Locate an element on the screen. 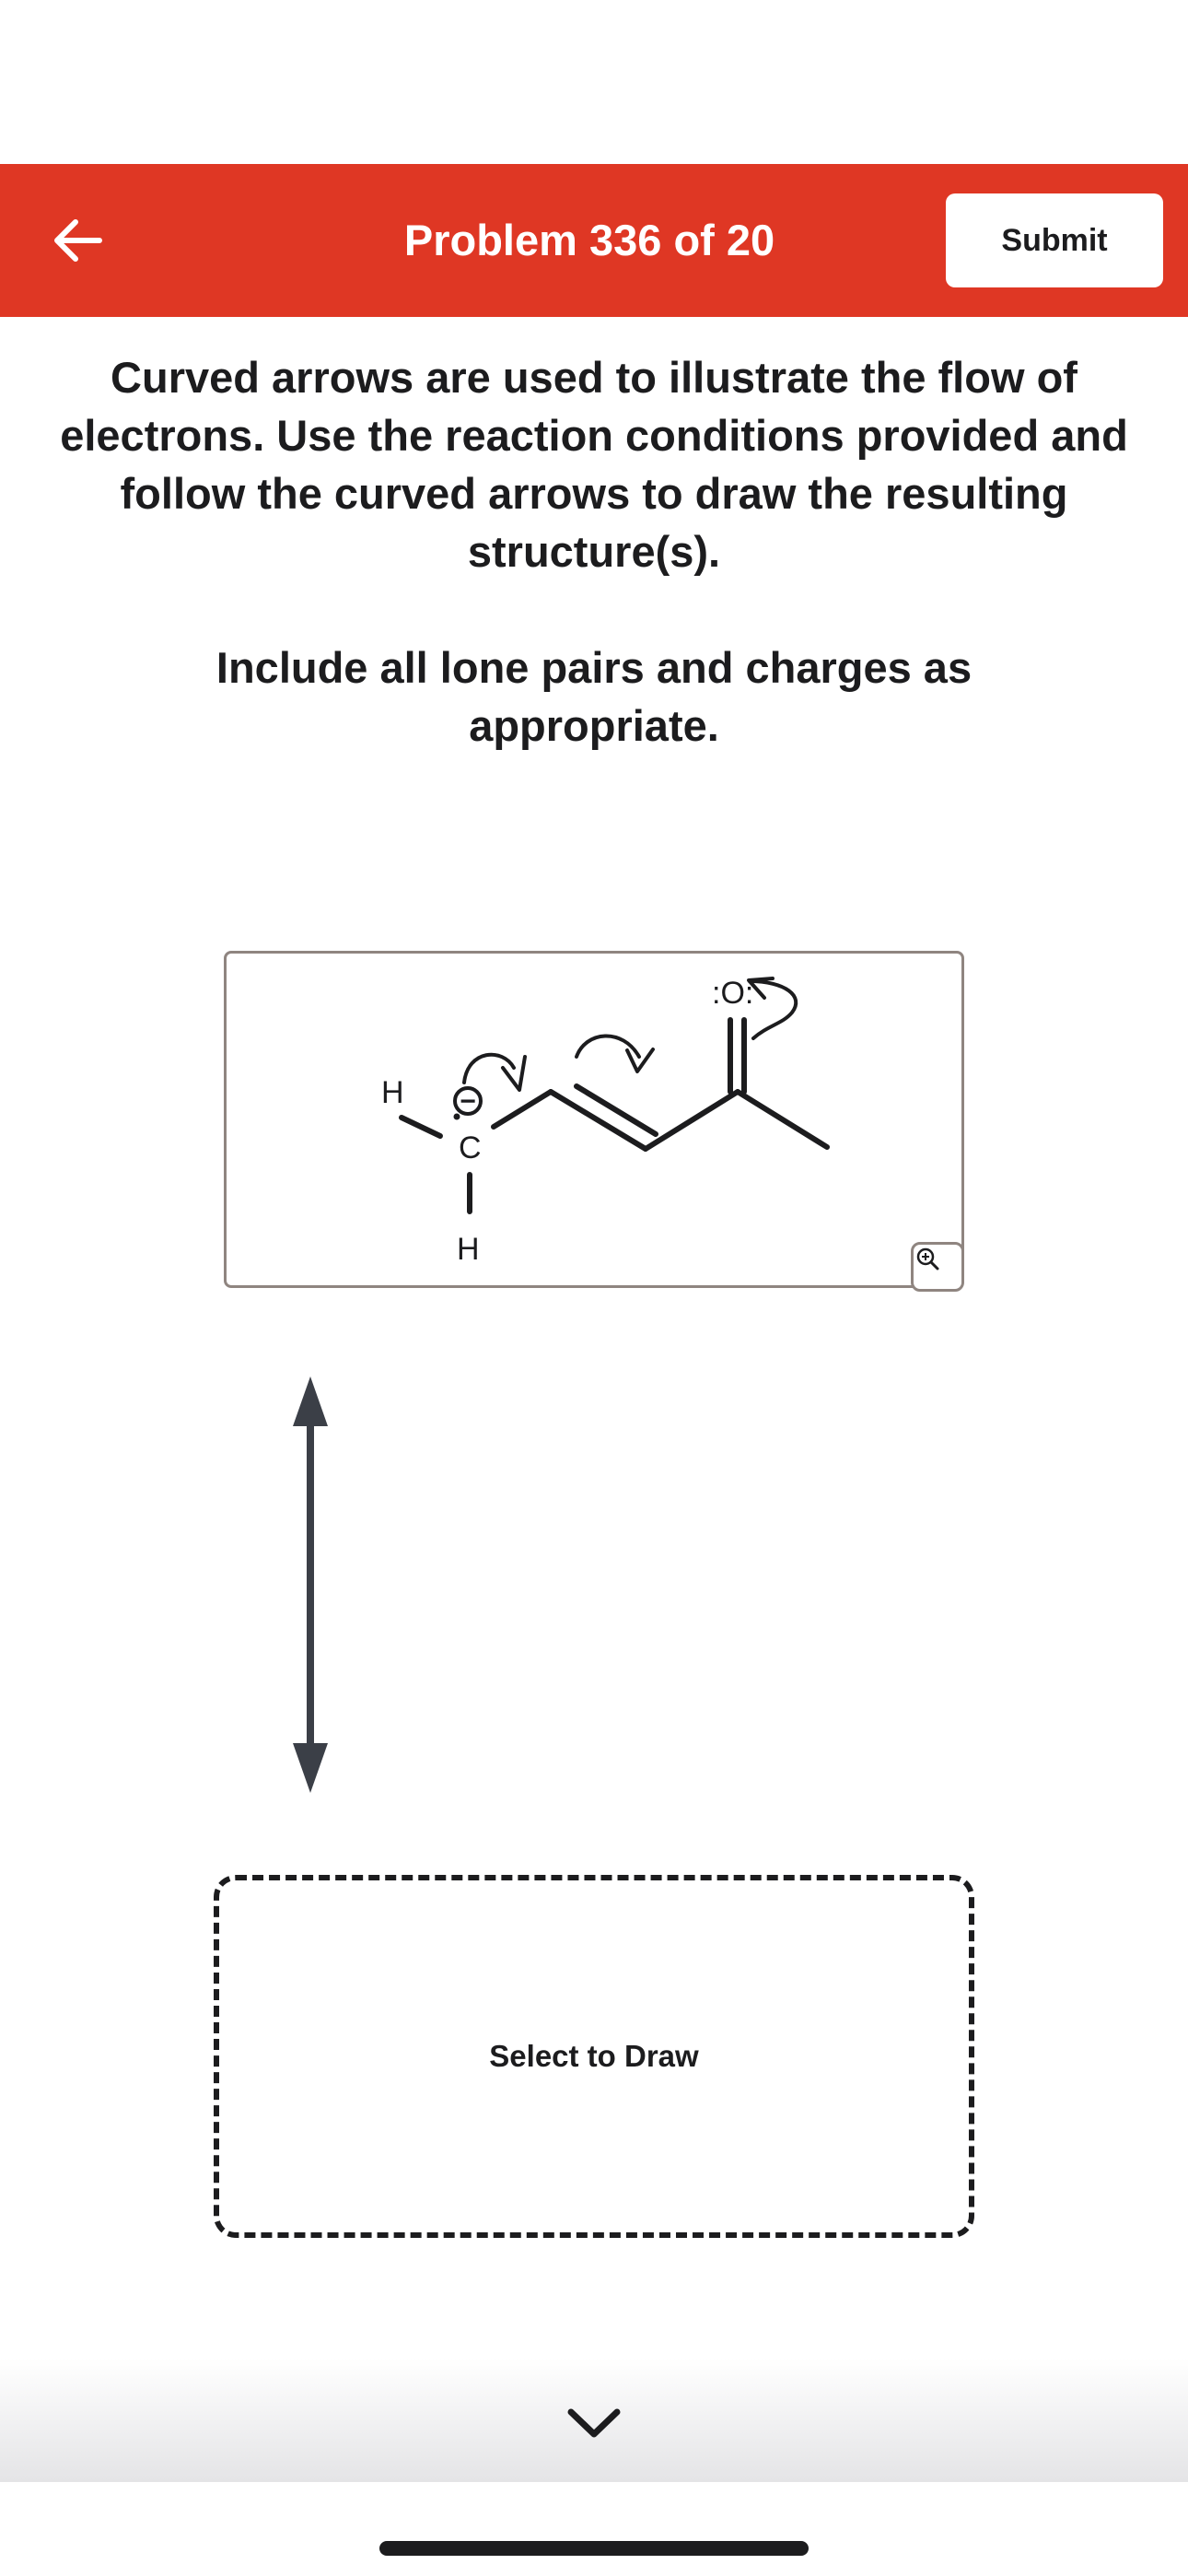  reactant-structure-panel: H C H :O: − is located at coordinates (594, 1121).